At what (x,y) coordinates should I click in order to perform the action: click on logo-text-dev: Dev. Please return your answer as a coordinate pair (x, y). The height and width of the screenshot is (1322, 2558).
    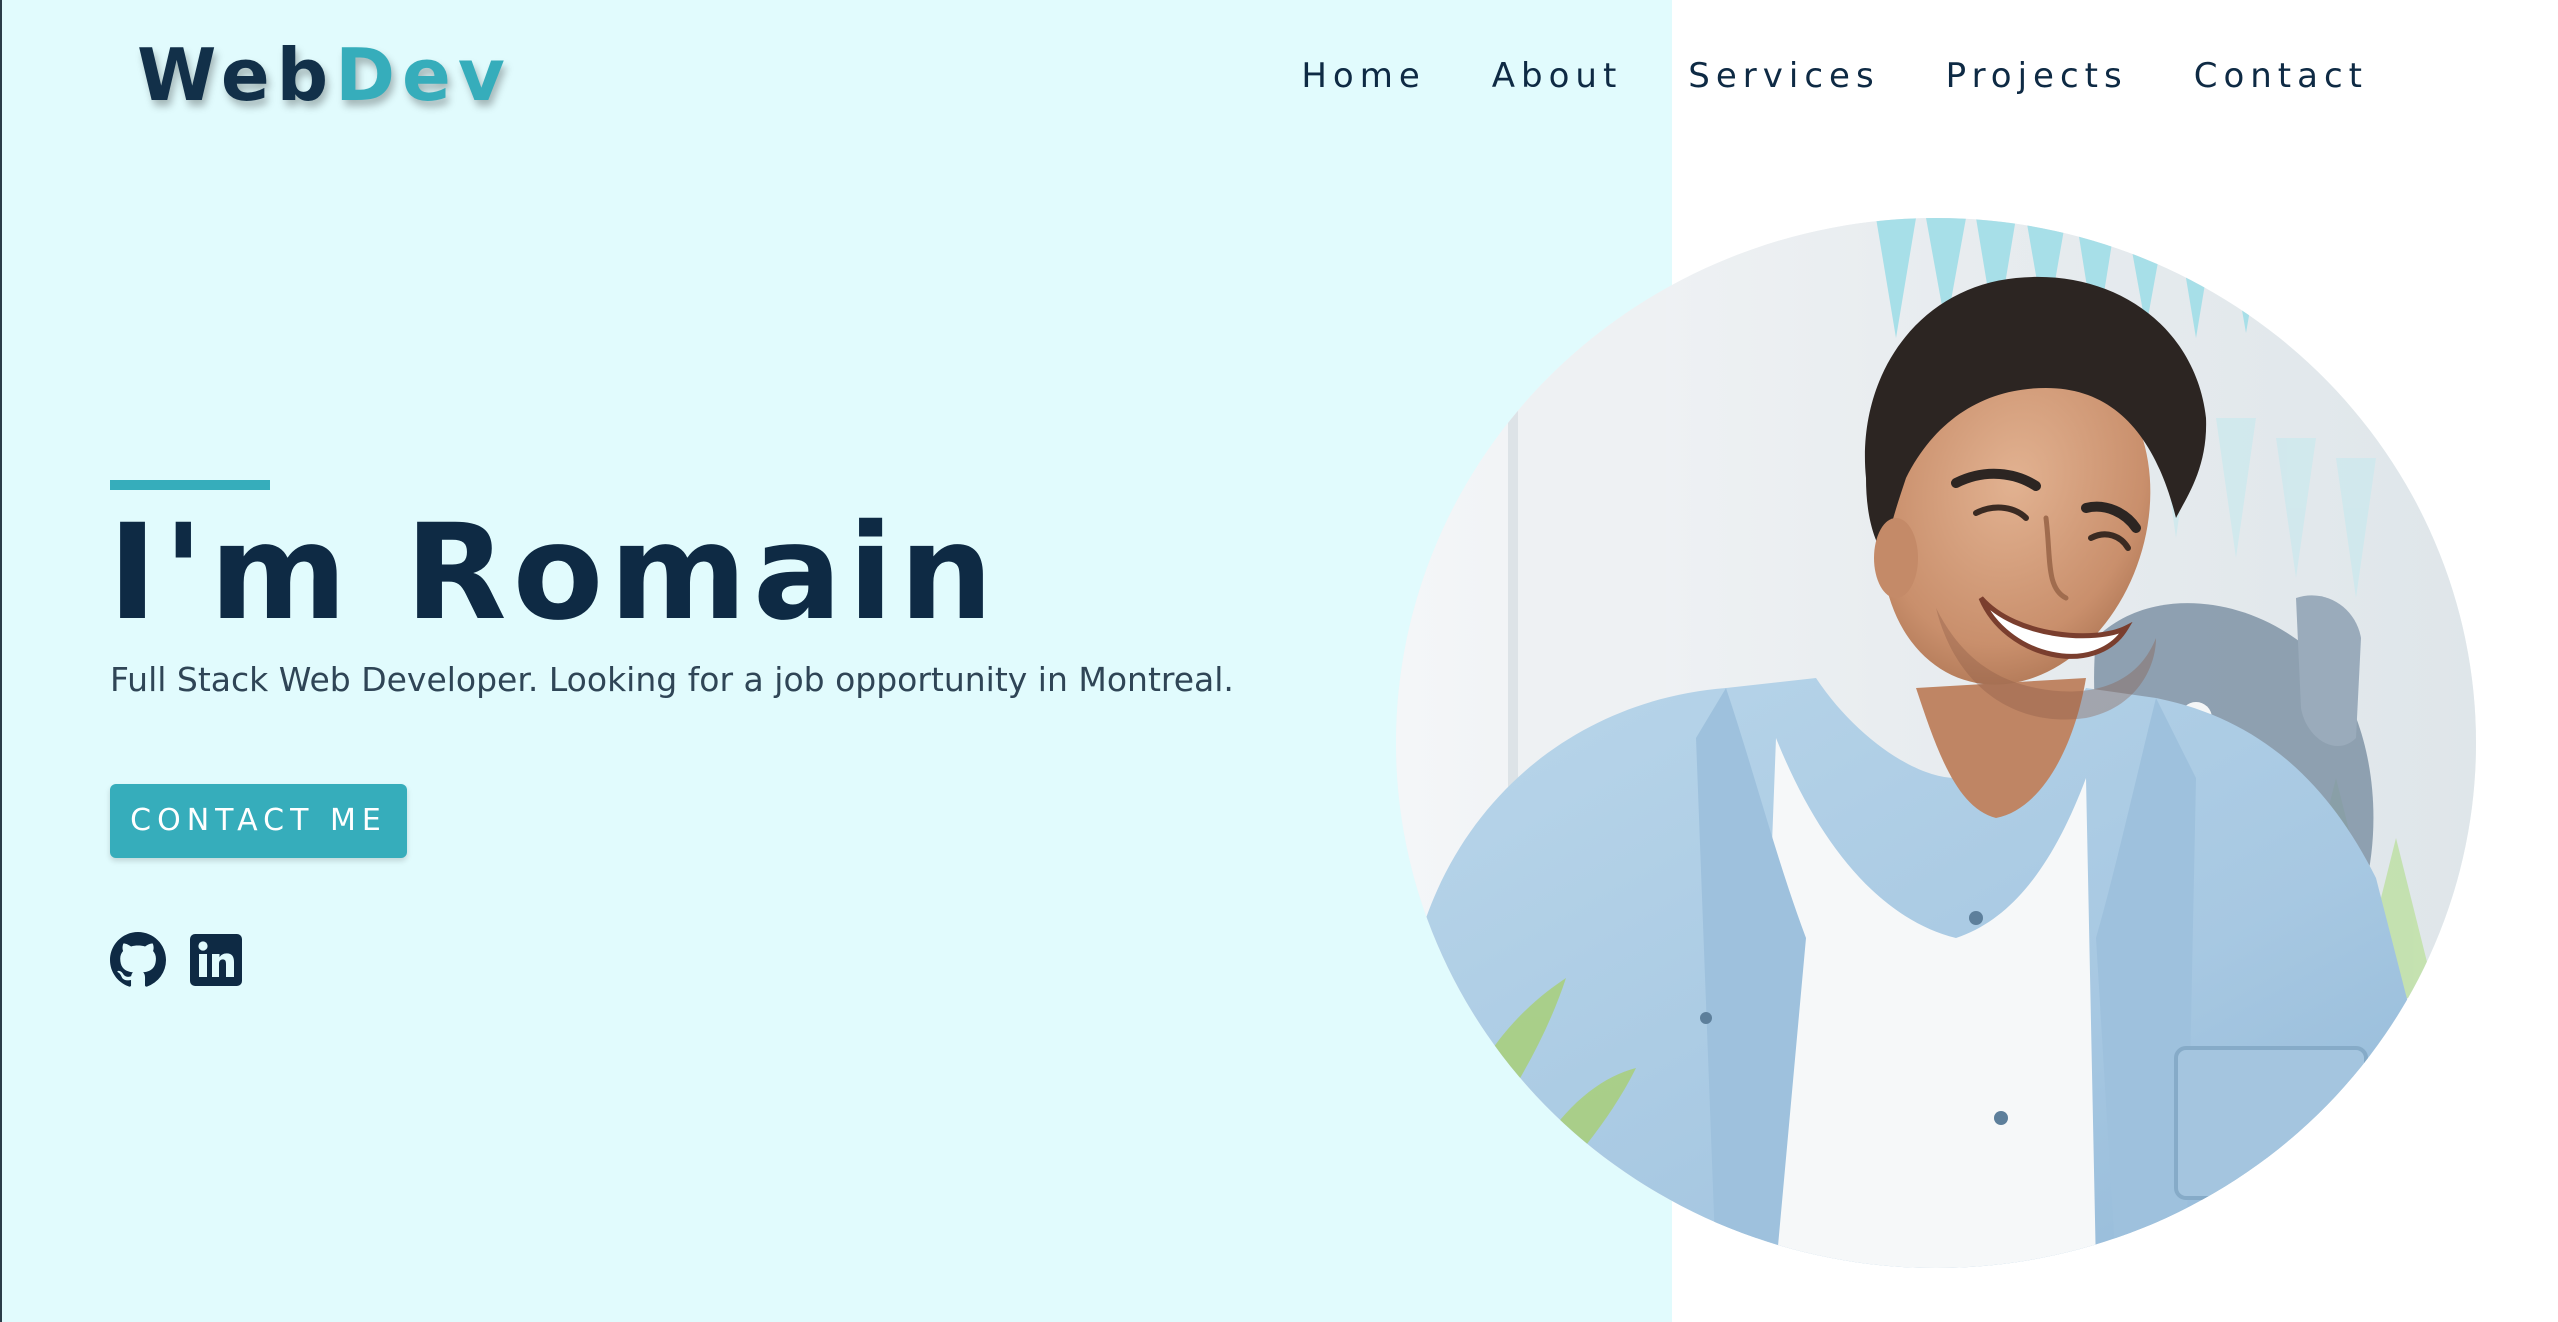
    Looking at the image, I should click on (423, 75).